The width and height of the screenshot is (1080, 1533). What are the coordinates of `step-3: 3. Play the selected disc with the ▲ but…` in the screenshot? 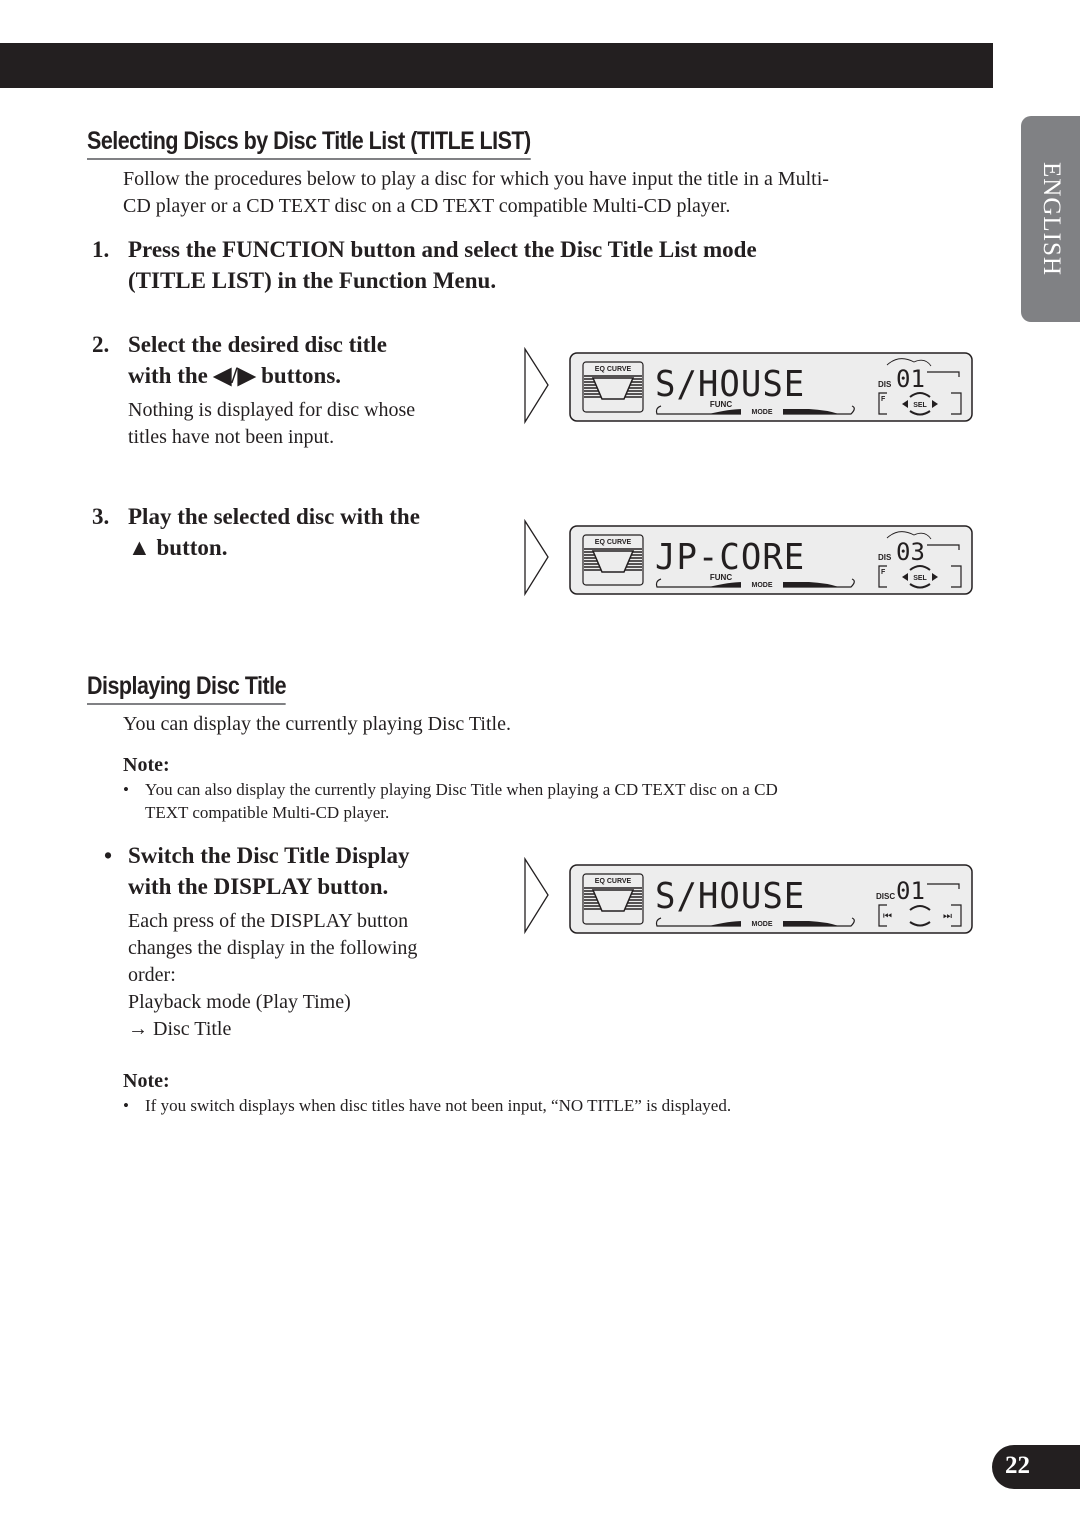 It's located at (256, 532).